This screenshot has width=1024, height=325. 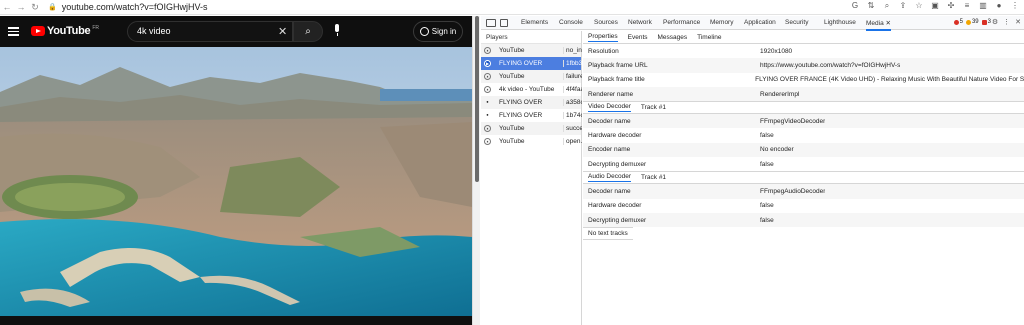 What do you see at coordinates (903, 6) in the screenshot?
I see `share-icon: ⇪` at bounding box center [903, 6].